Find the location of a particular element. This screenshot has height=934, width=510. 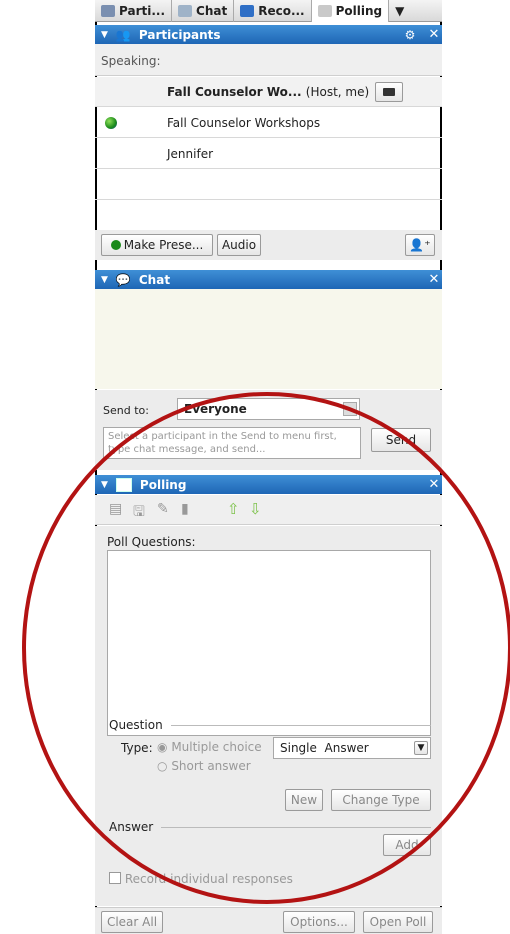

polling-header: ▼ Polling ✕ is located at coordinates (268, 484).